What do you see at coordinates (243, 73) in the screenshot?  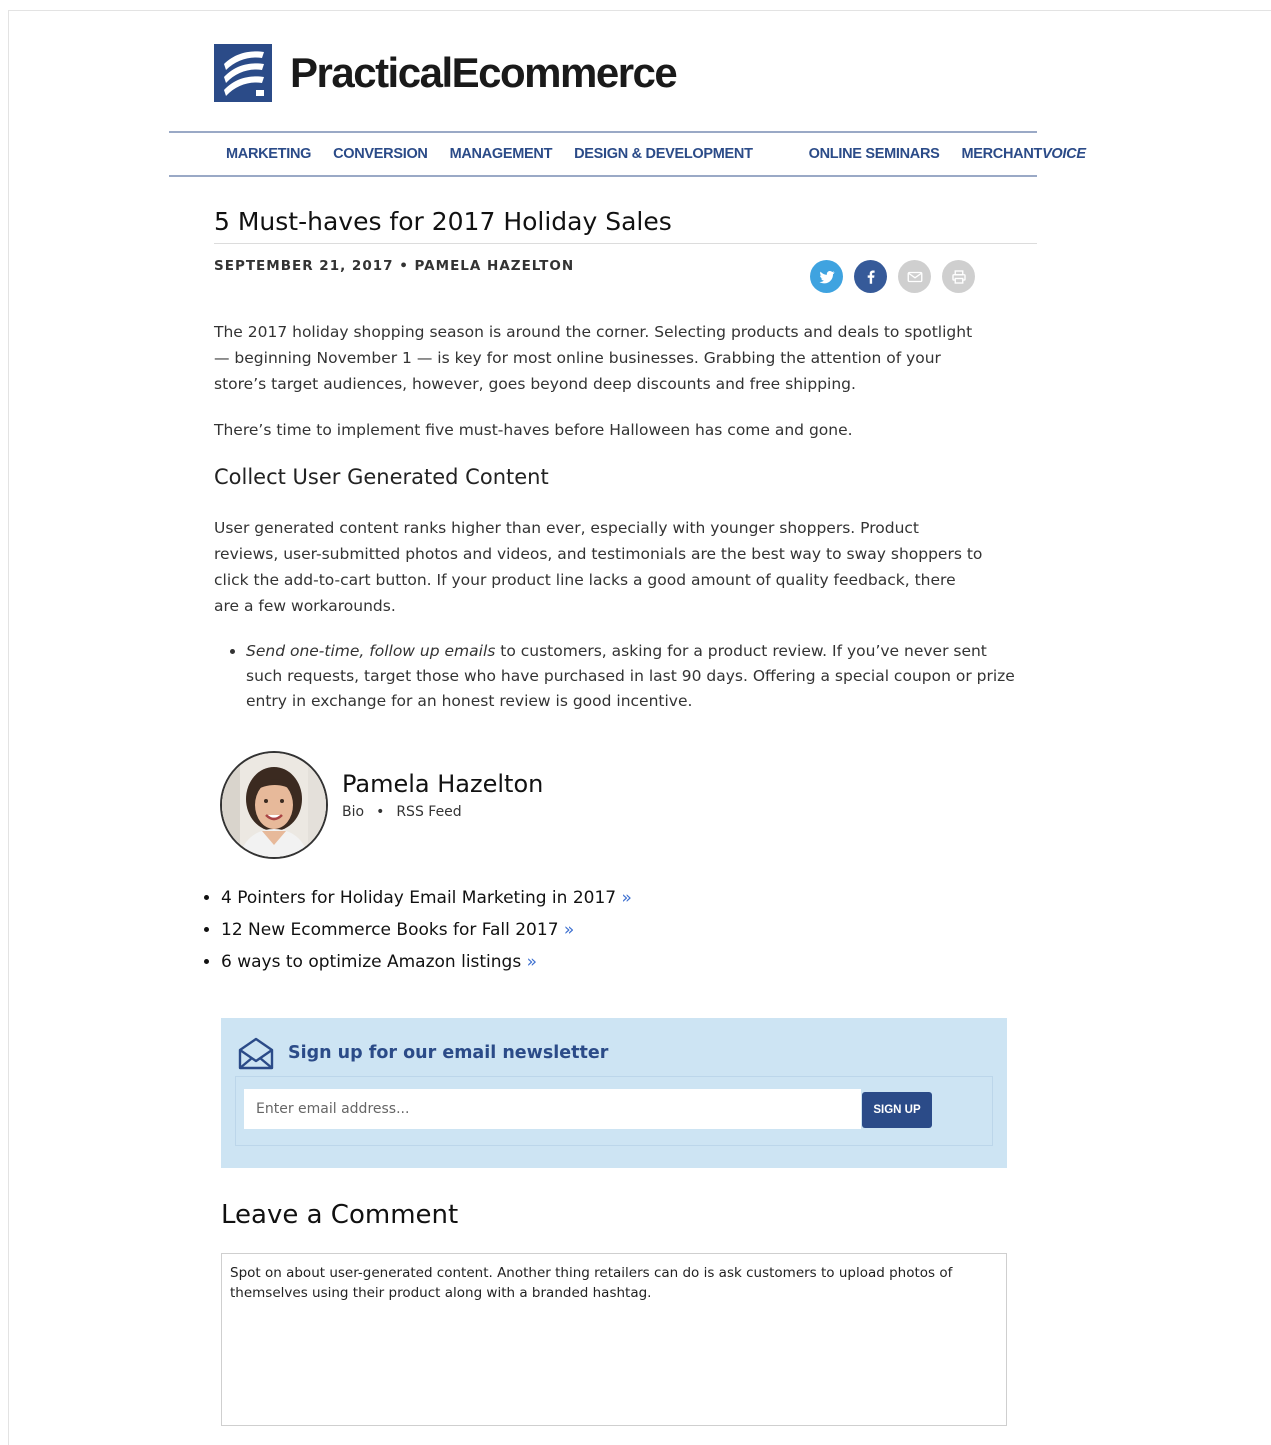 I see `logo-mark-icon` at bounding box center [243, 73].